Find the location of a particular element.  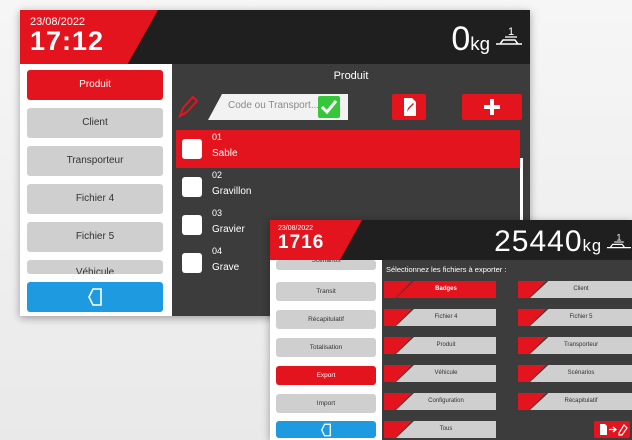

export-option-scenarios: Scénarios is located at coordinates (575, 373).